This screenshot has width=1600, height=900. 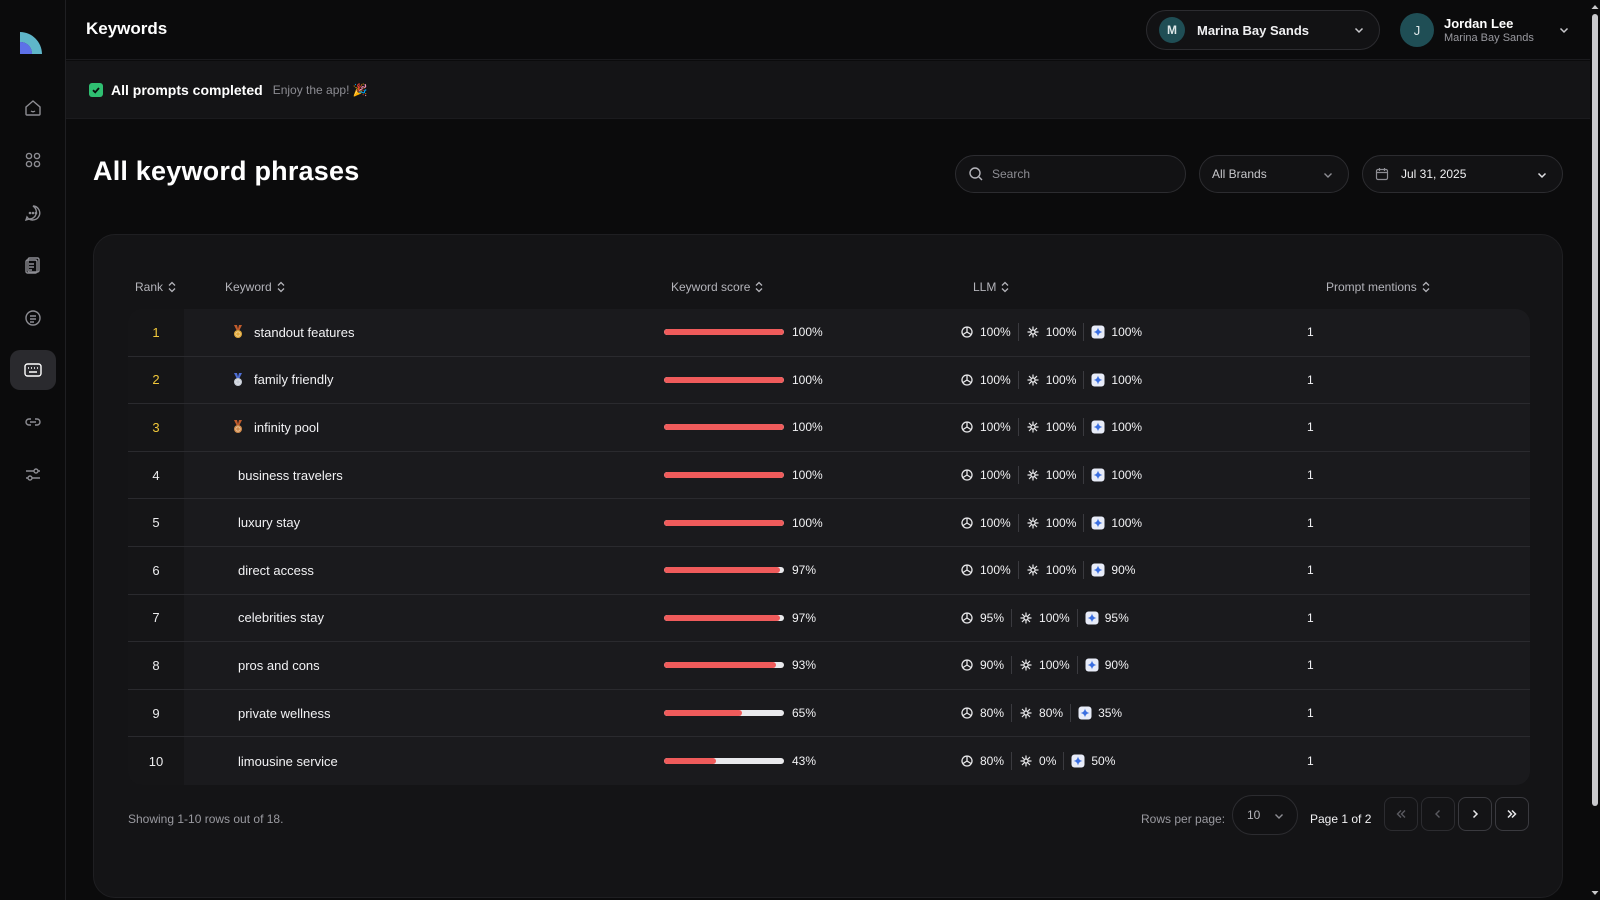 What do you see at coordinates (1110, 713) in the screenshot?
I see `llm-score-value: 35%` at bounding box center [1110, 713].